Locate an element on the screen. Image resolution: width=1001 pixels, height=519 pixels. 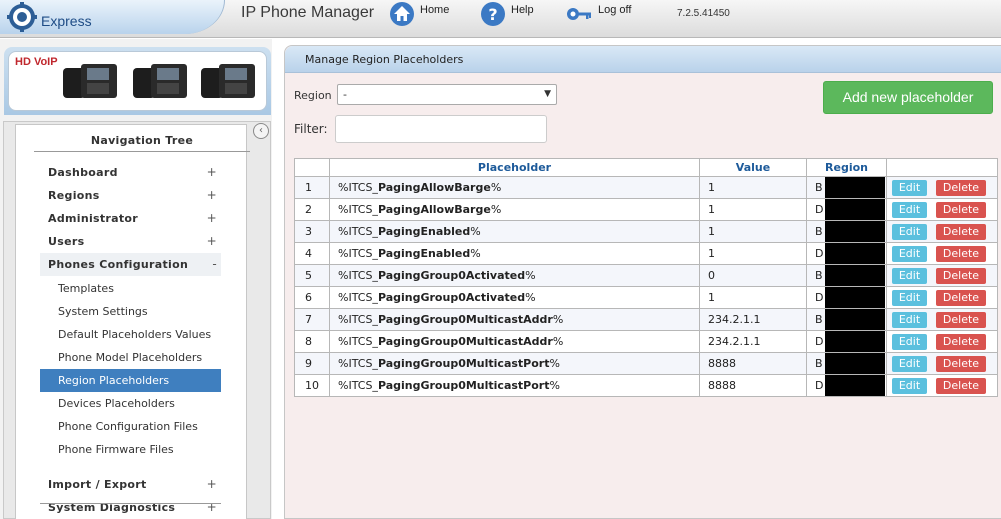
row-index: 9 is located at coordinates (312, 363).